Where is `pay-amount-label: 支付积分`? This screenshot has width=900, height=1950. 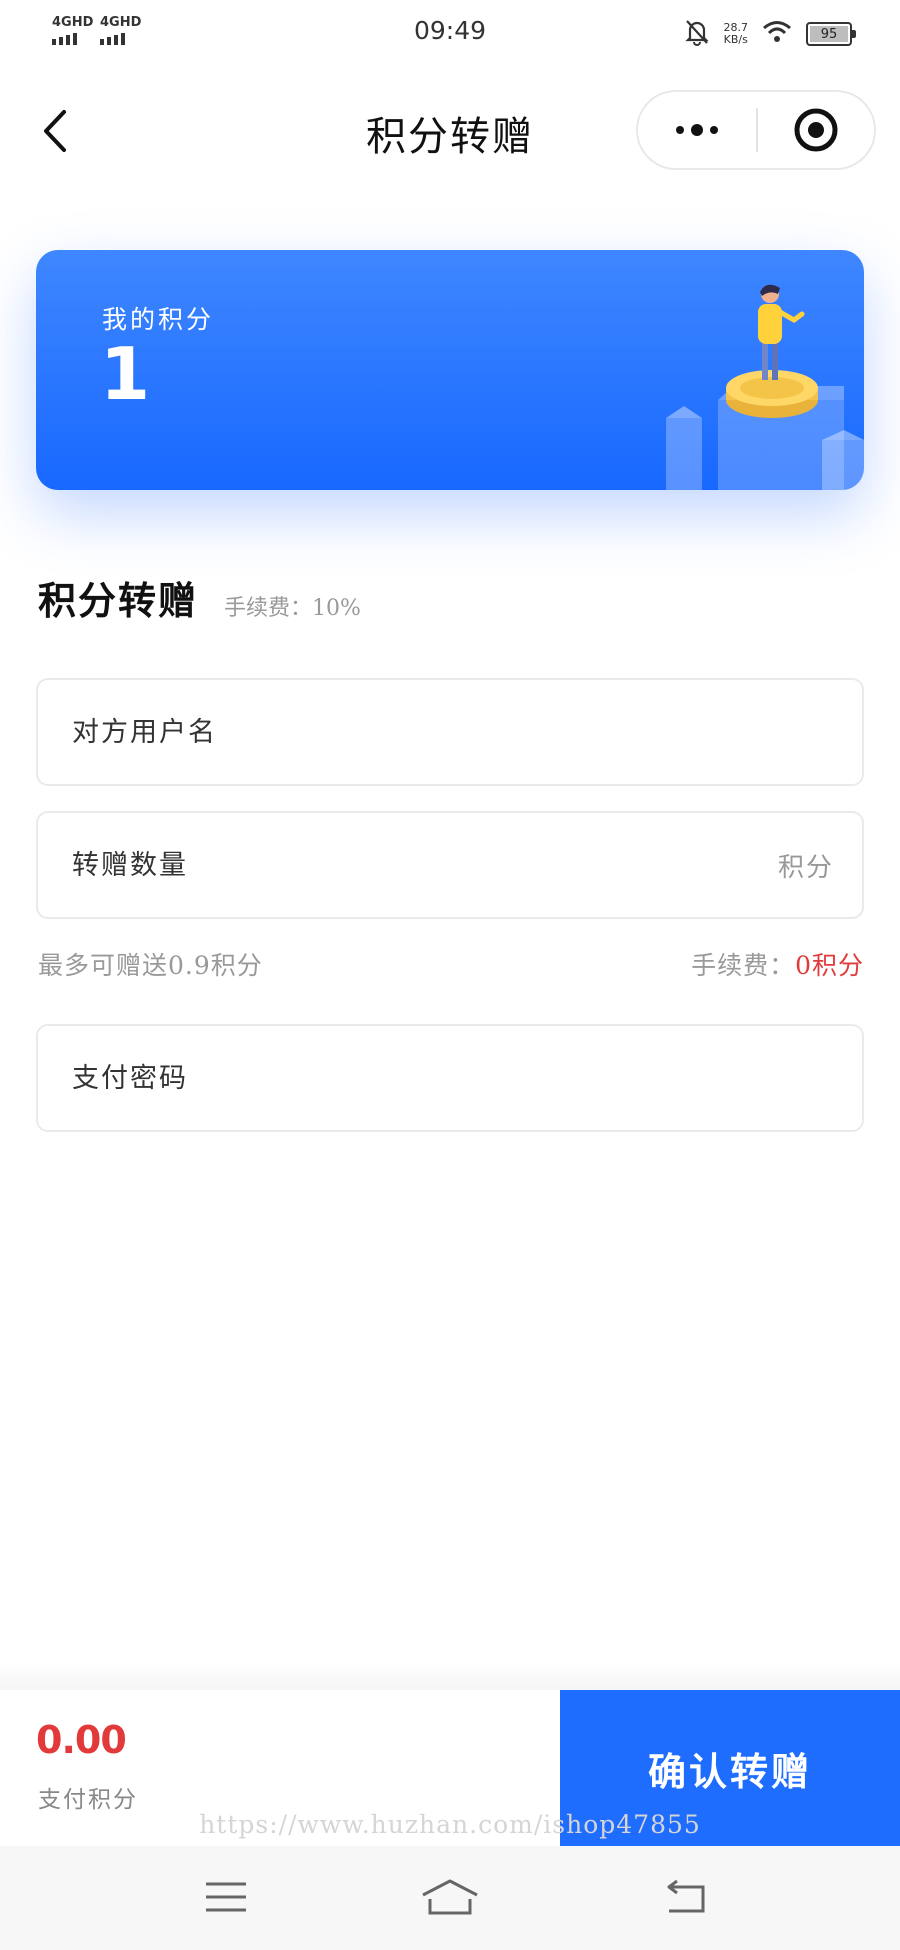
pay-amount-label: 支付积分 is located at coordinates (88, 1800).